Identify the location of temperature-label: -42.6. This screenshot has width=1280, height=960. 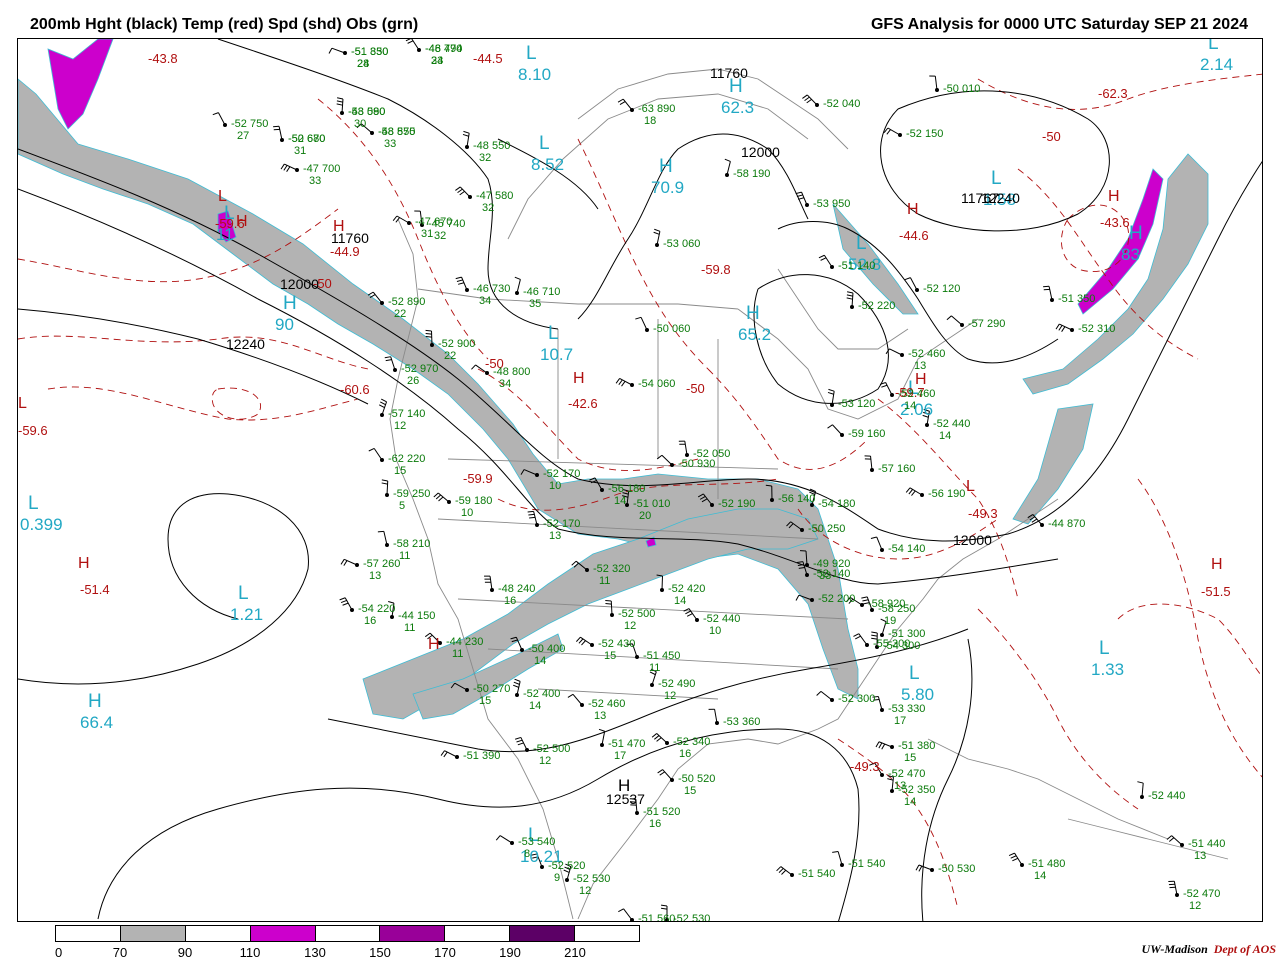
(583, 403).